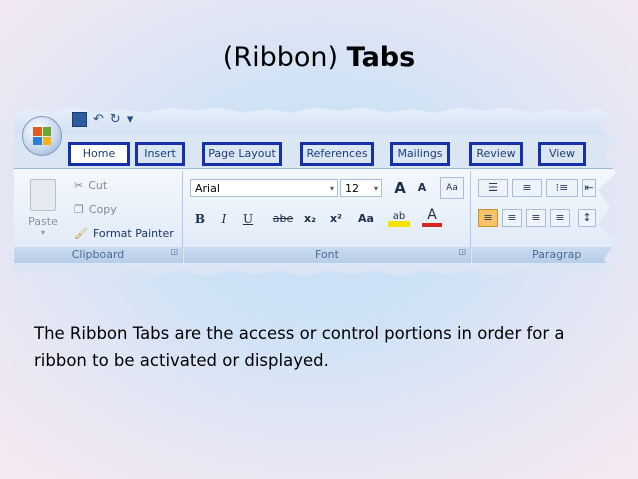 Image resolution: width=638 pixels, height=479 pixels. What do you see at coordinates (366, 219) in the screenshot?
I see `change-case-button: Aa` at bounding box center [366, 219].